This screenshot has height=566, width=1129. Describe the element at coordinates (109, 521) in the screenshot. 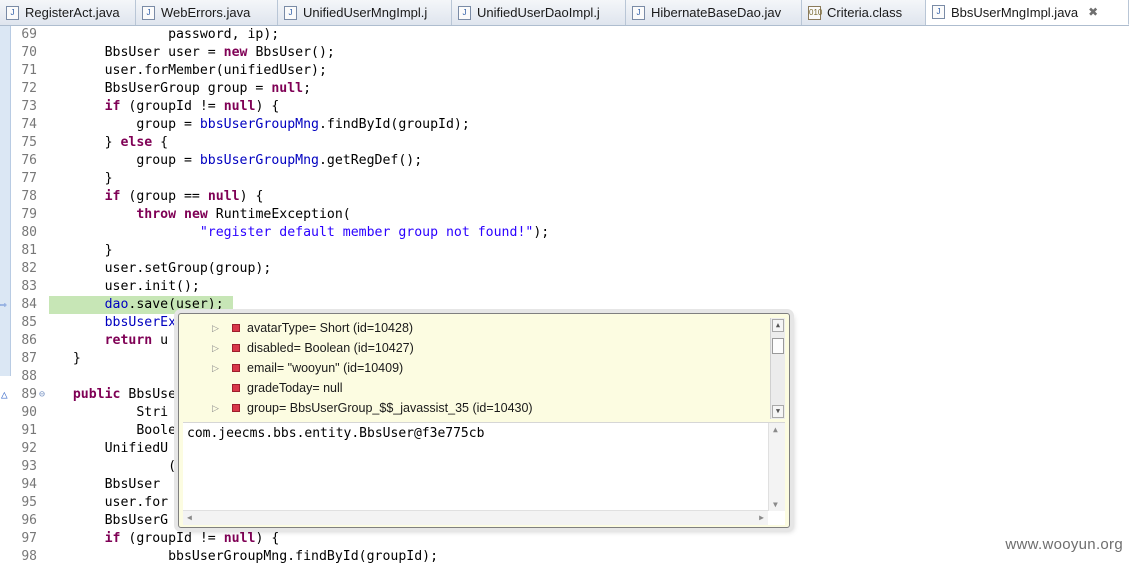

I see `code-line: BbsUserG` at that location.